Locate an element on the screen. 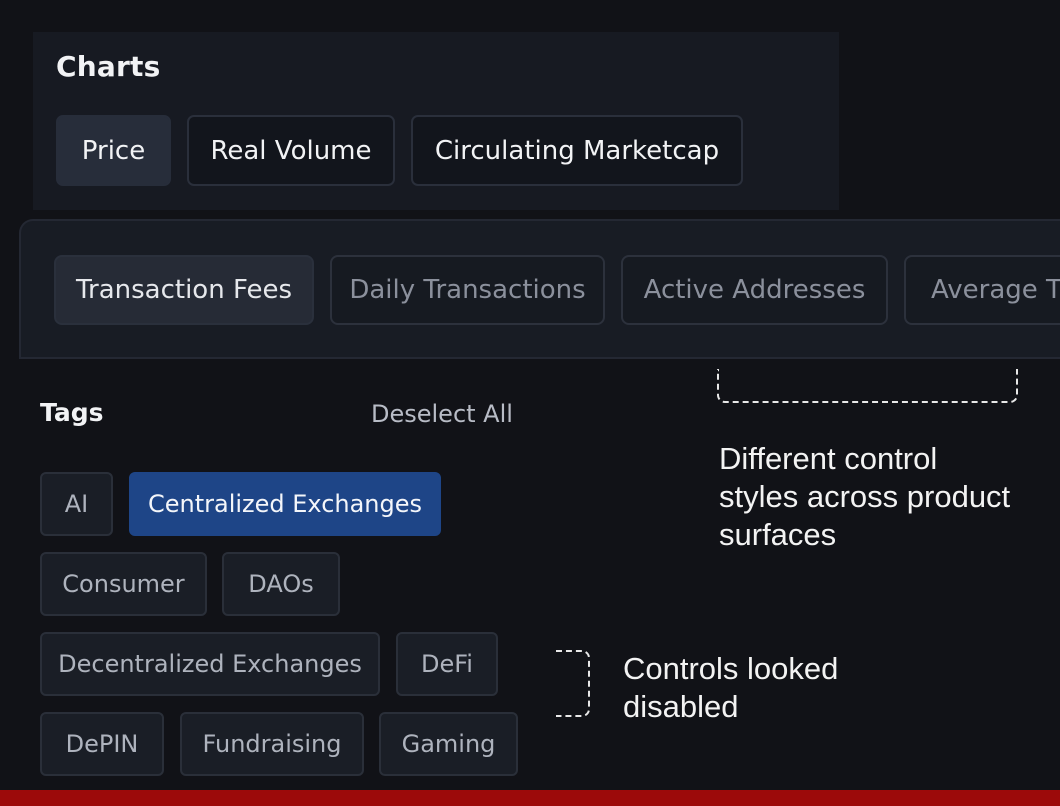 This screenshot has width=1060, height=806. tag-daos: DAOs is located at coordinates (281, 584).